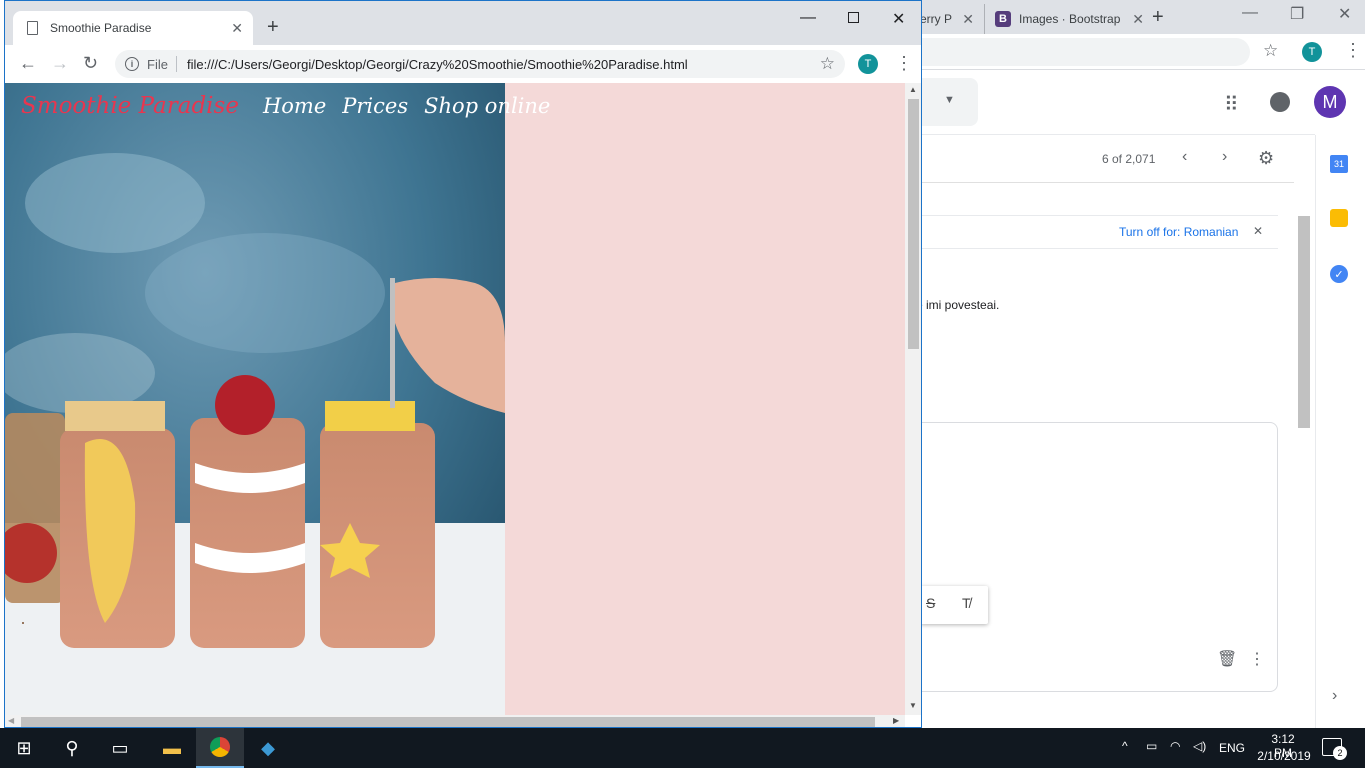  I want to click on gmail-side-panel: 31 ✓ ›, so click(1340, 431).